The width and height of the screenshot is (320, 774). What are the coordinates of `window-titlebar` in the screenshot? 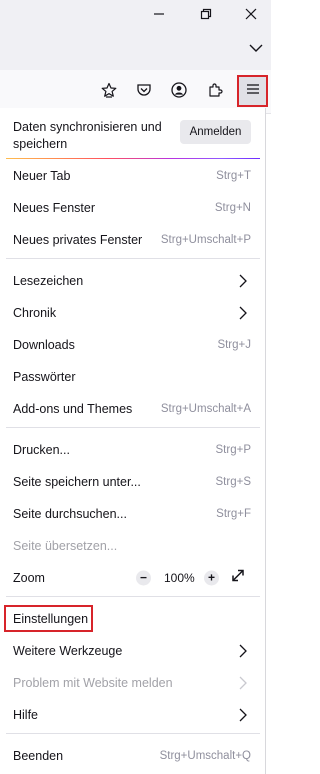 It's located at (135, 35).